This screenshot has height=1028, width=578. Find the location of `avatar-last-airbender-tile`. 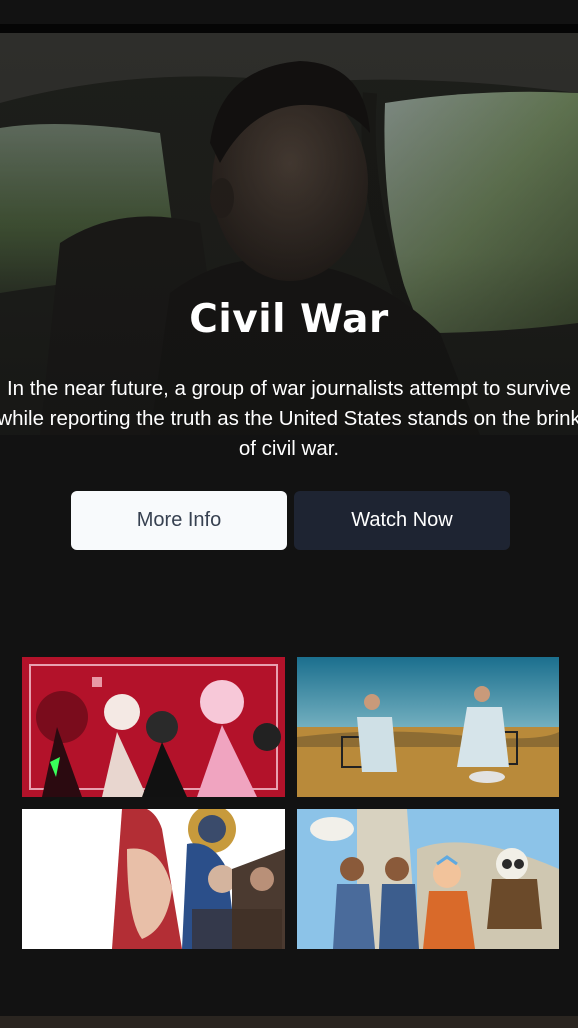

avatar-last-airbender-tile is located at coordinates (428, 879).